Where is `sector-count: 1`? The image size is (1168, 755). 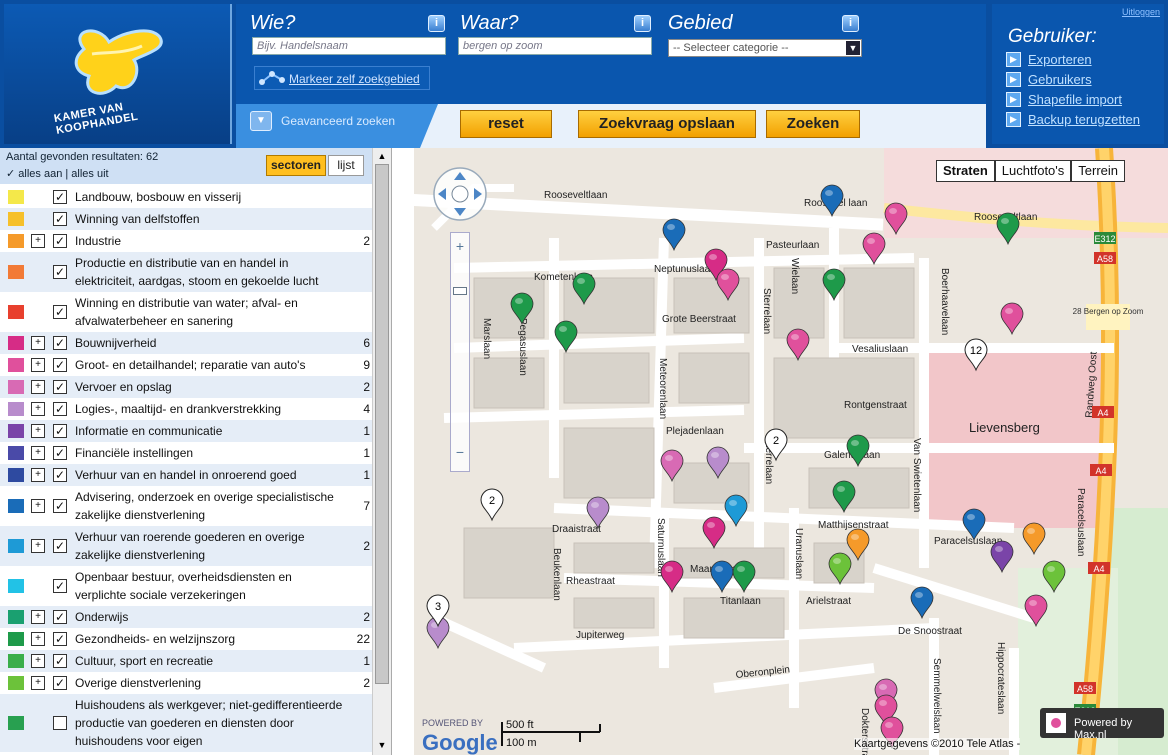
sector-count: 1 is located at coordinates (366, 475).